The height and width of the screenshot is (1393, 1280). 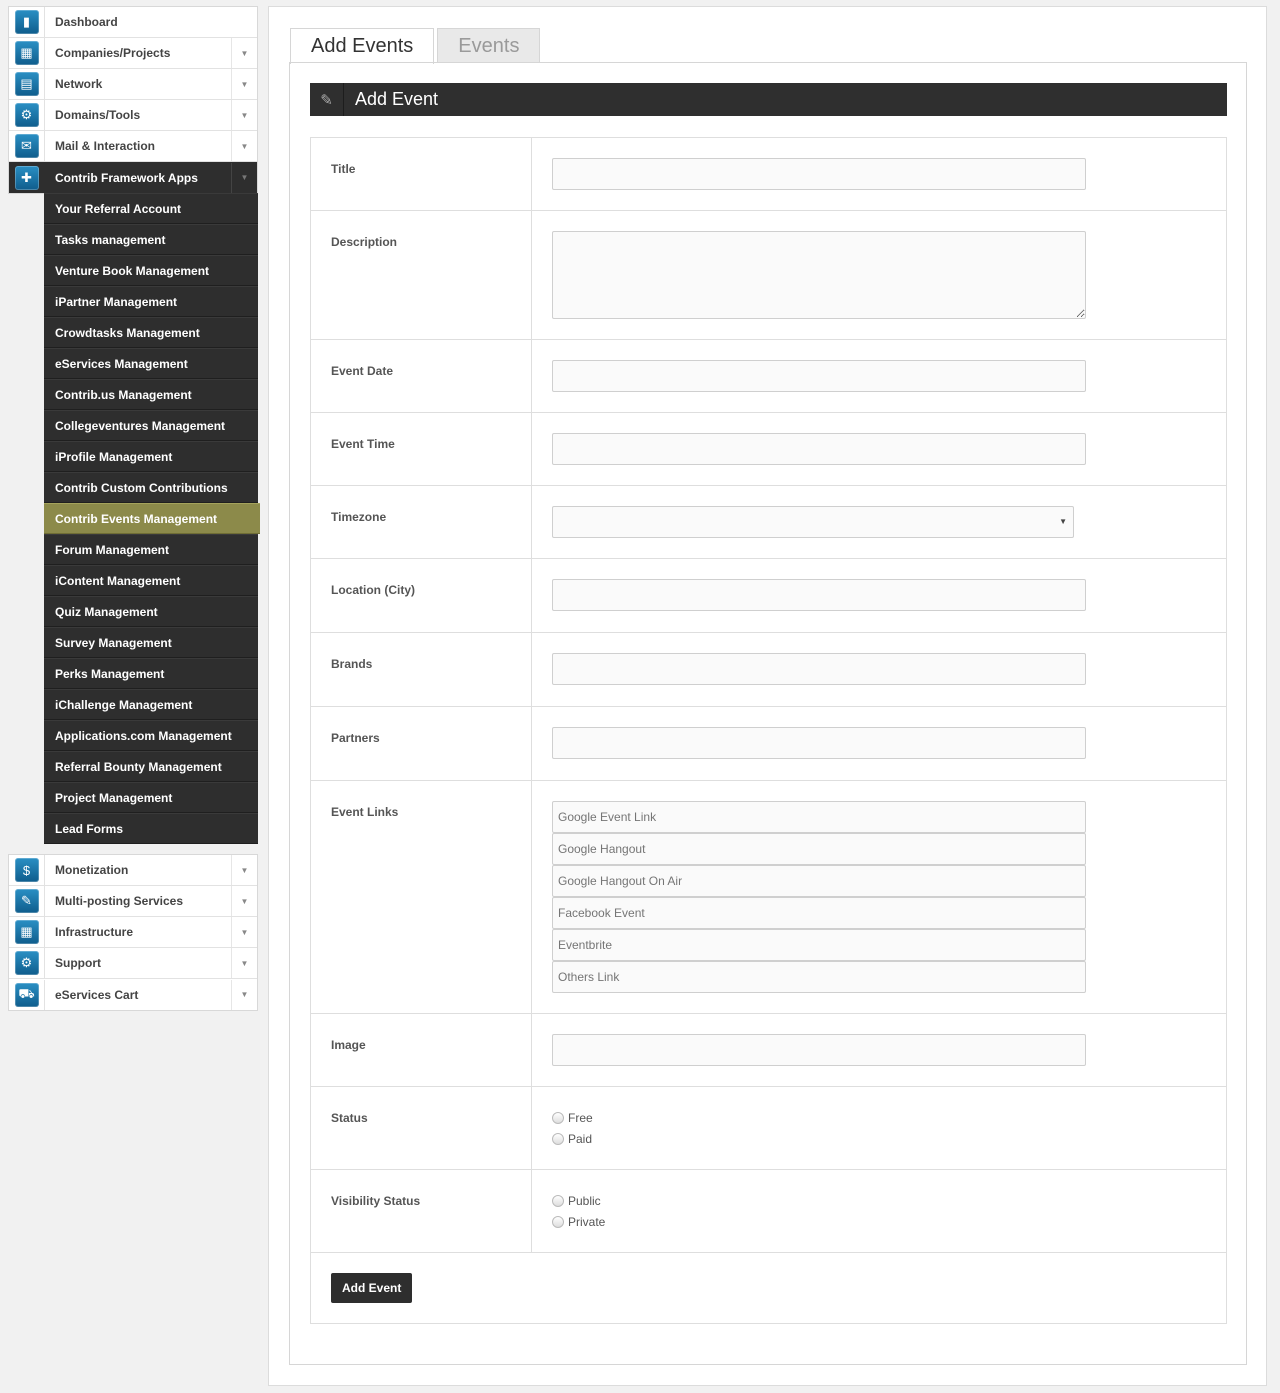 What do you see at coordinates (819, 376) in the screenshot?
I see `event-date-input` at bounding box center [819, 376].